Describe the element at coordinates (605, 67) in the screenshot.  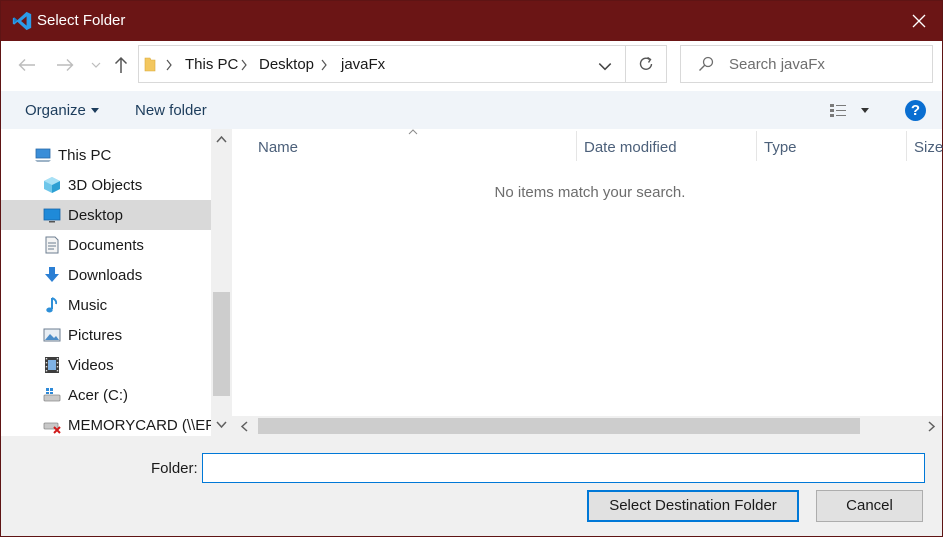
I see `address-dropdown-icon` at that location.